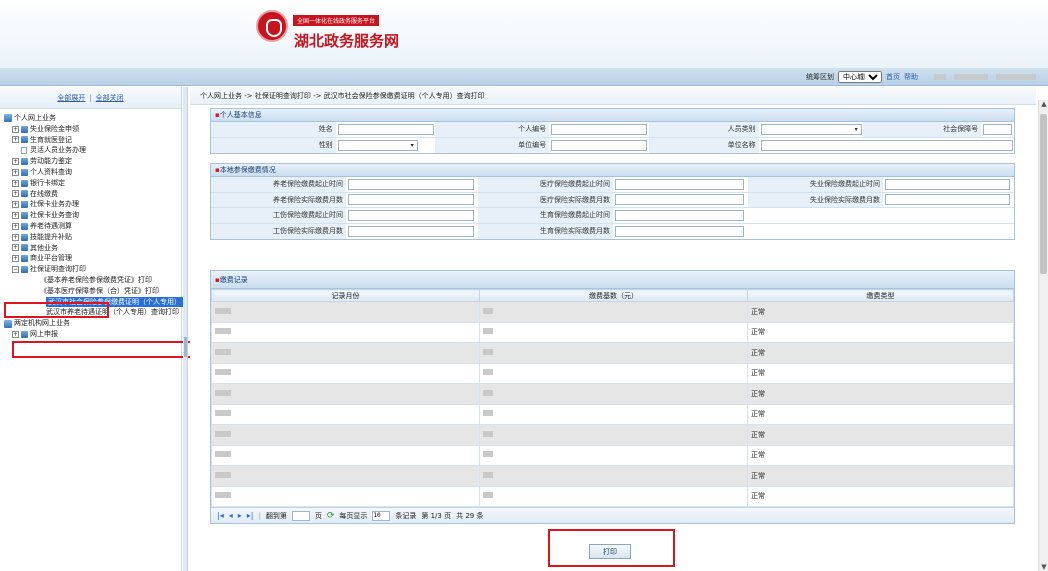 The height and width of the screenshot is (571, 1048). What do you see at coordinates (185, 329) in the screenshot?
I see `splitter-handle` at bounding box center [185, 329].